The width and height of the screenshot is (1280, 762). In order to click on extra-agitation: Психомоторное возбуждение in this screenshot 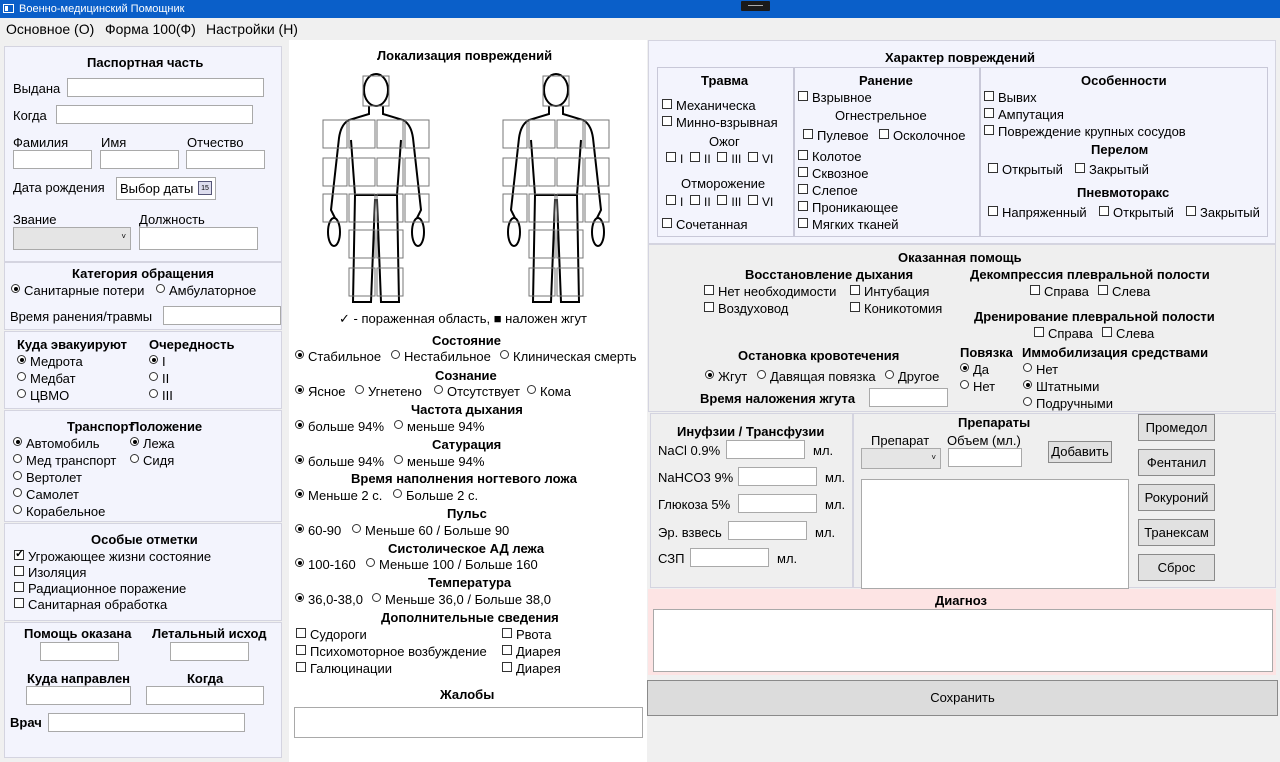, I will do `click(391, 651)`.